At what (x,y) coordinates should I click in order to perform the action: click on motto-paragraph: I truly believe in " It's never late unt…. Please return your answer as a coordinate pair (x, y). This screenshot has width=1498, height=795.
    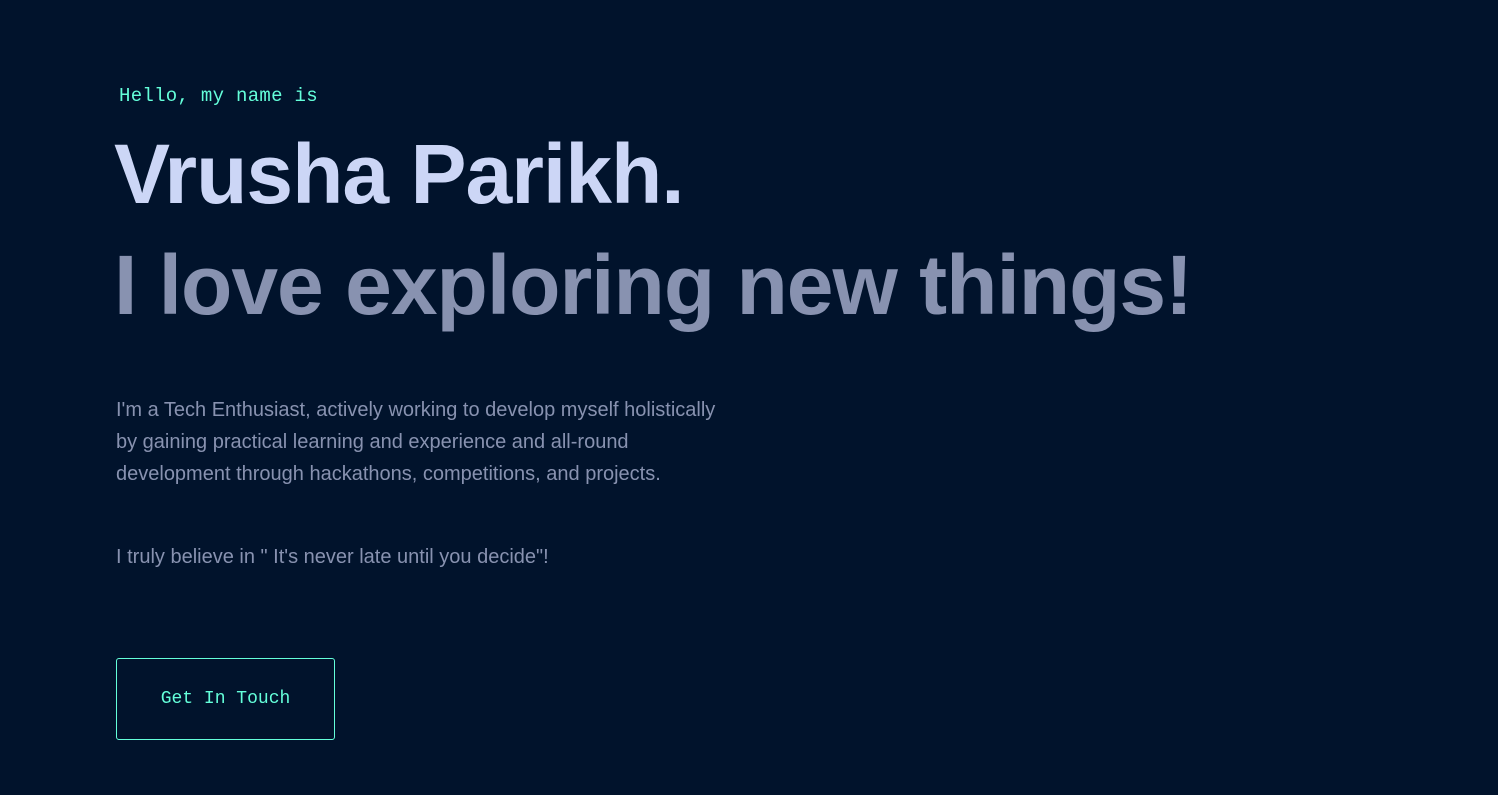
    Looking at the image, I should click on (332, 557).